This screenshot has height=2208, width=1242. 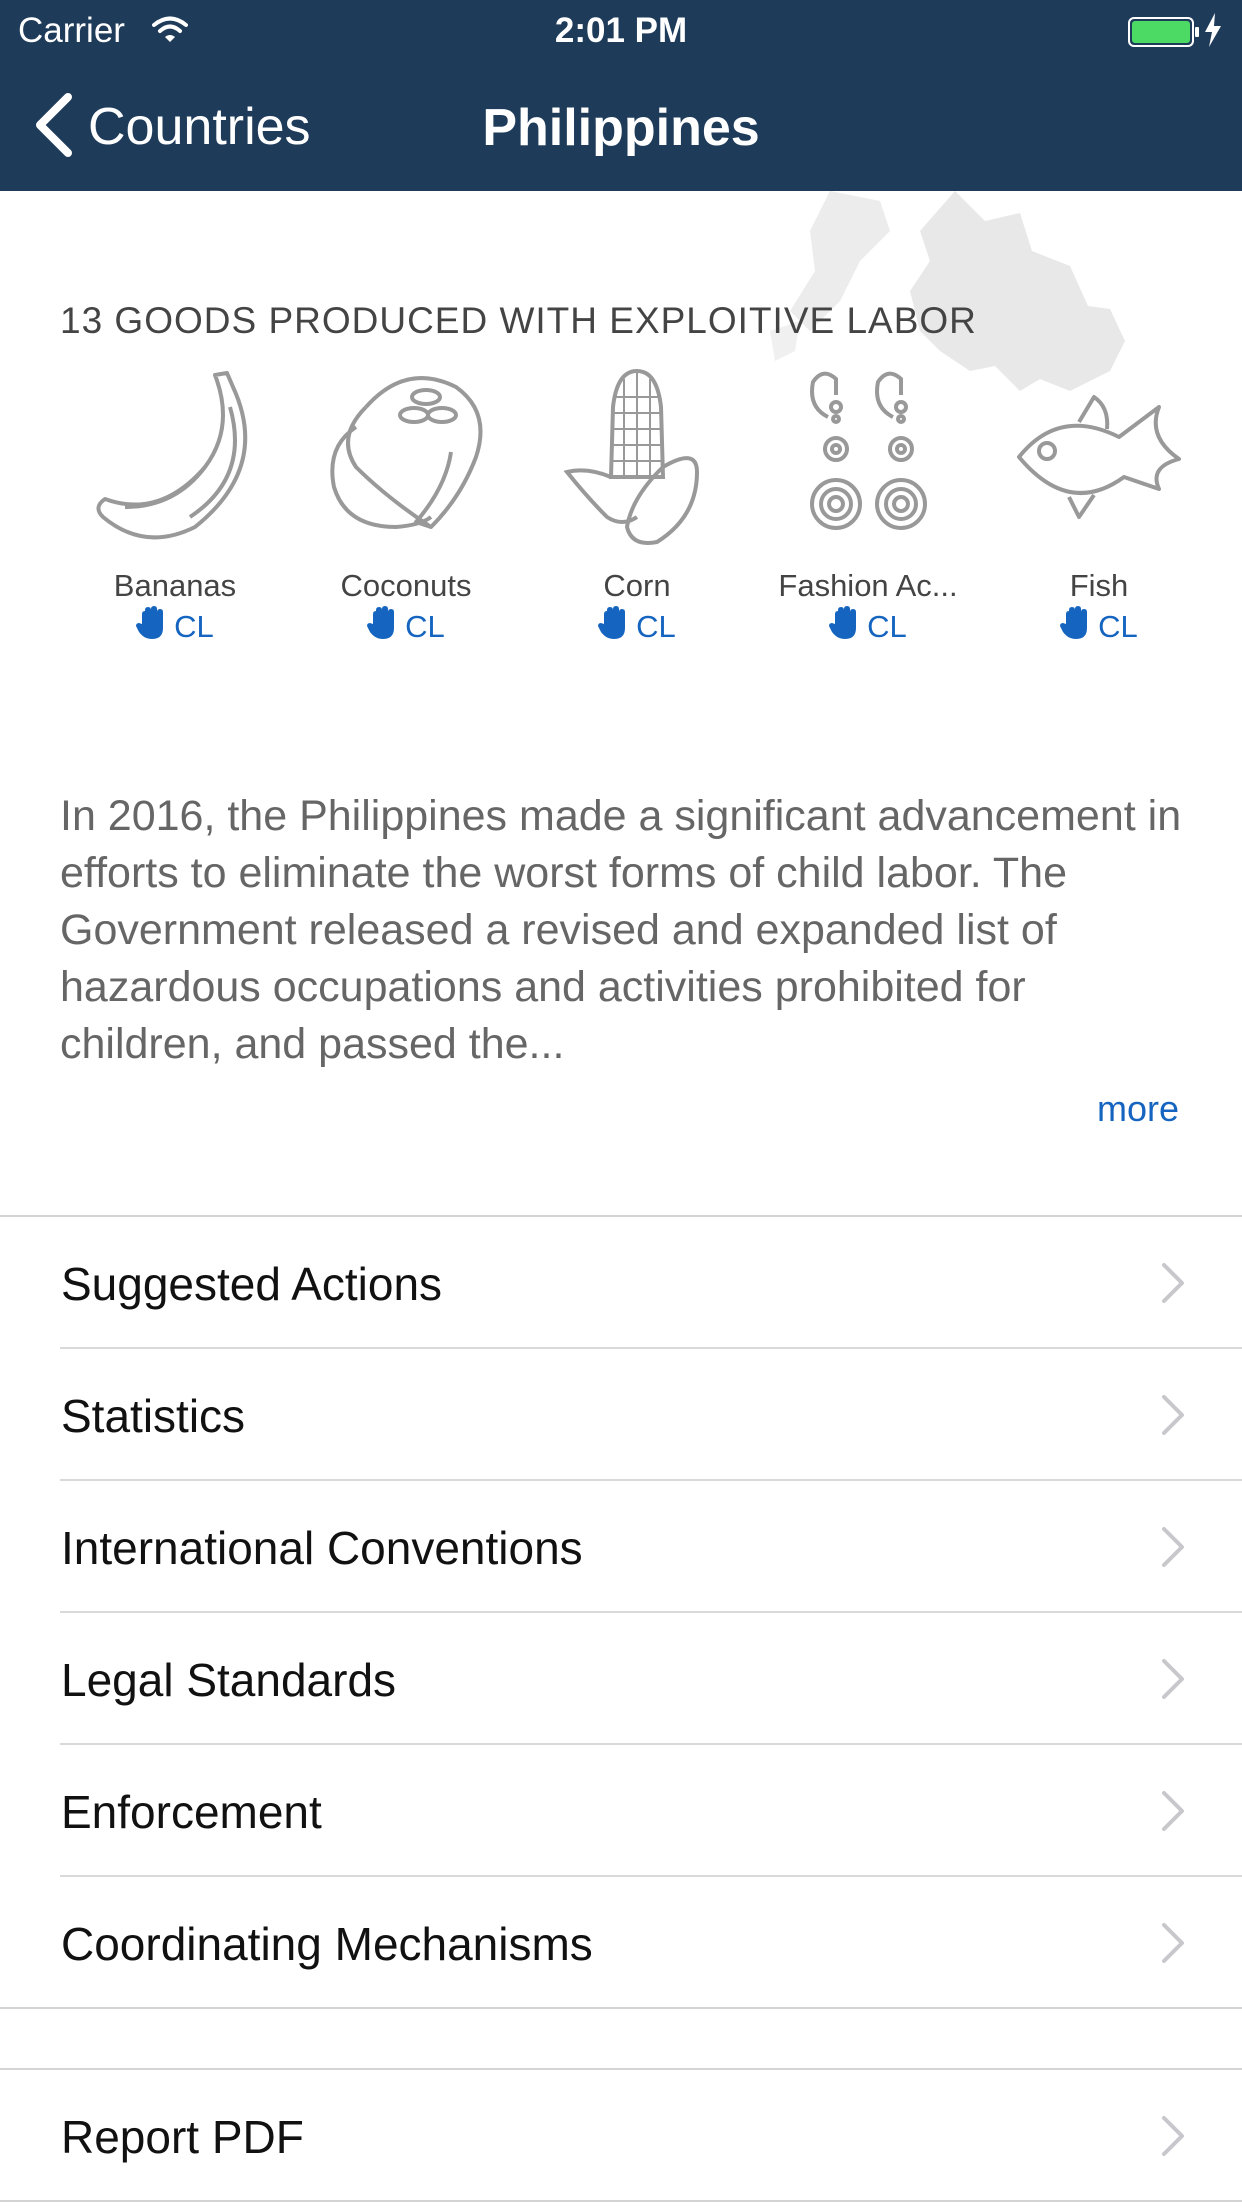 I want to click on good-item-fish: Fish CL, so click(x=1099, y=507).